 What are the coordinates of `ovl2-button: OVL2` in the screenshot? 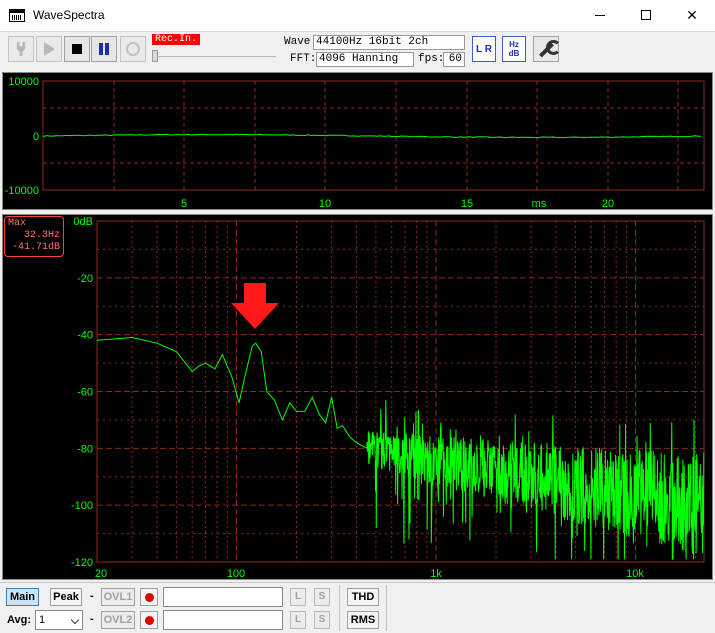 It's located at (118, 620).